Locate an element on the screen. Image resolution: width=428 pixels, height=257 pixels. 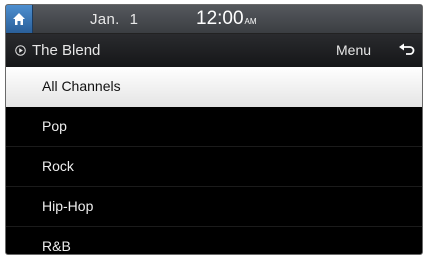
back-arrow-icon is located at coordinates (407, 50).